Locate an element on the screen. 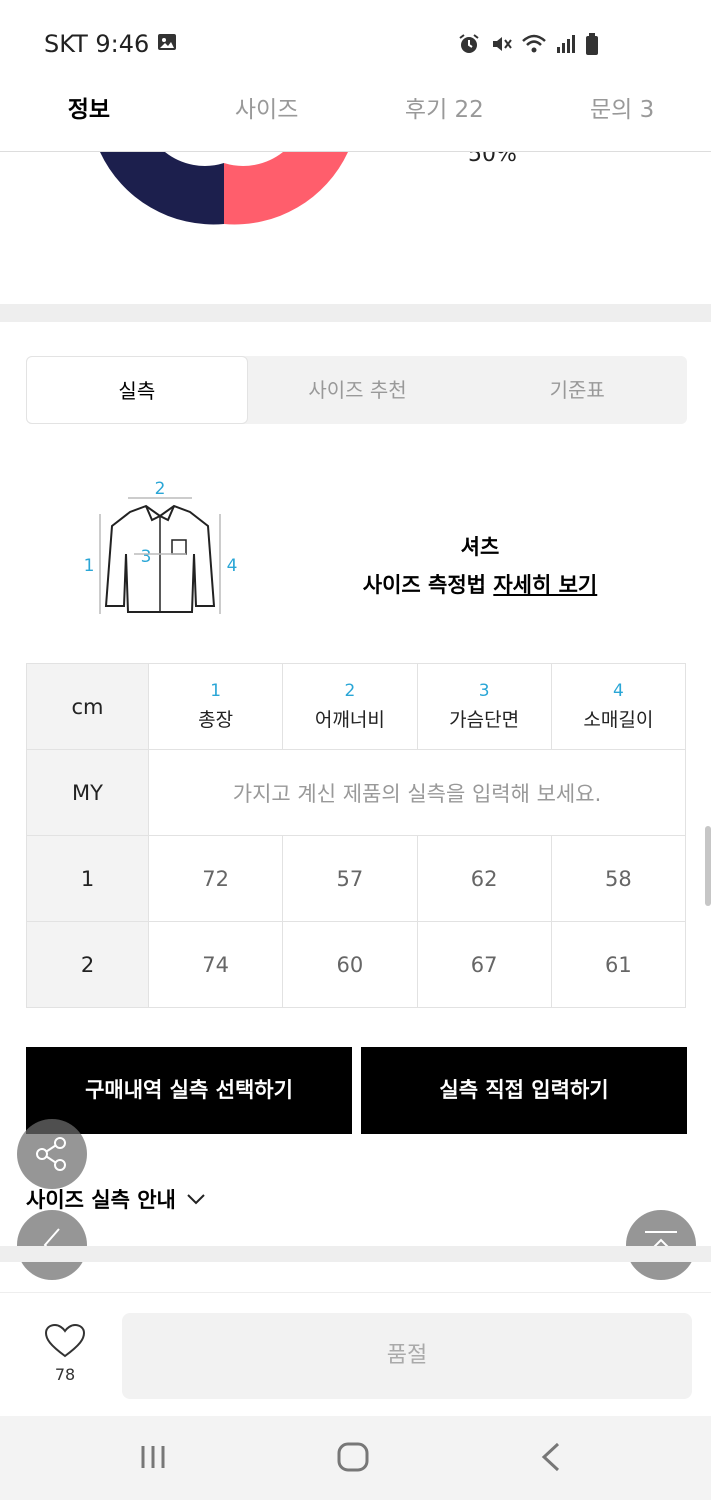 The height and width of the screenshot is (1500, 711). purchase-bar: 78 품절 is located at coordinates (355, 1354).